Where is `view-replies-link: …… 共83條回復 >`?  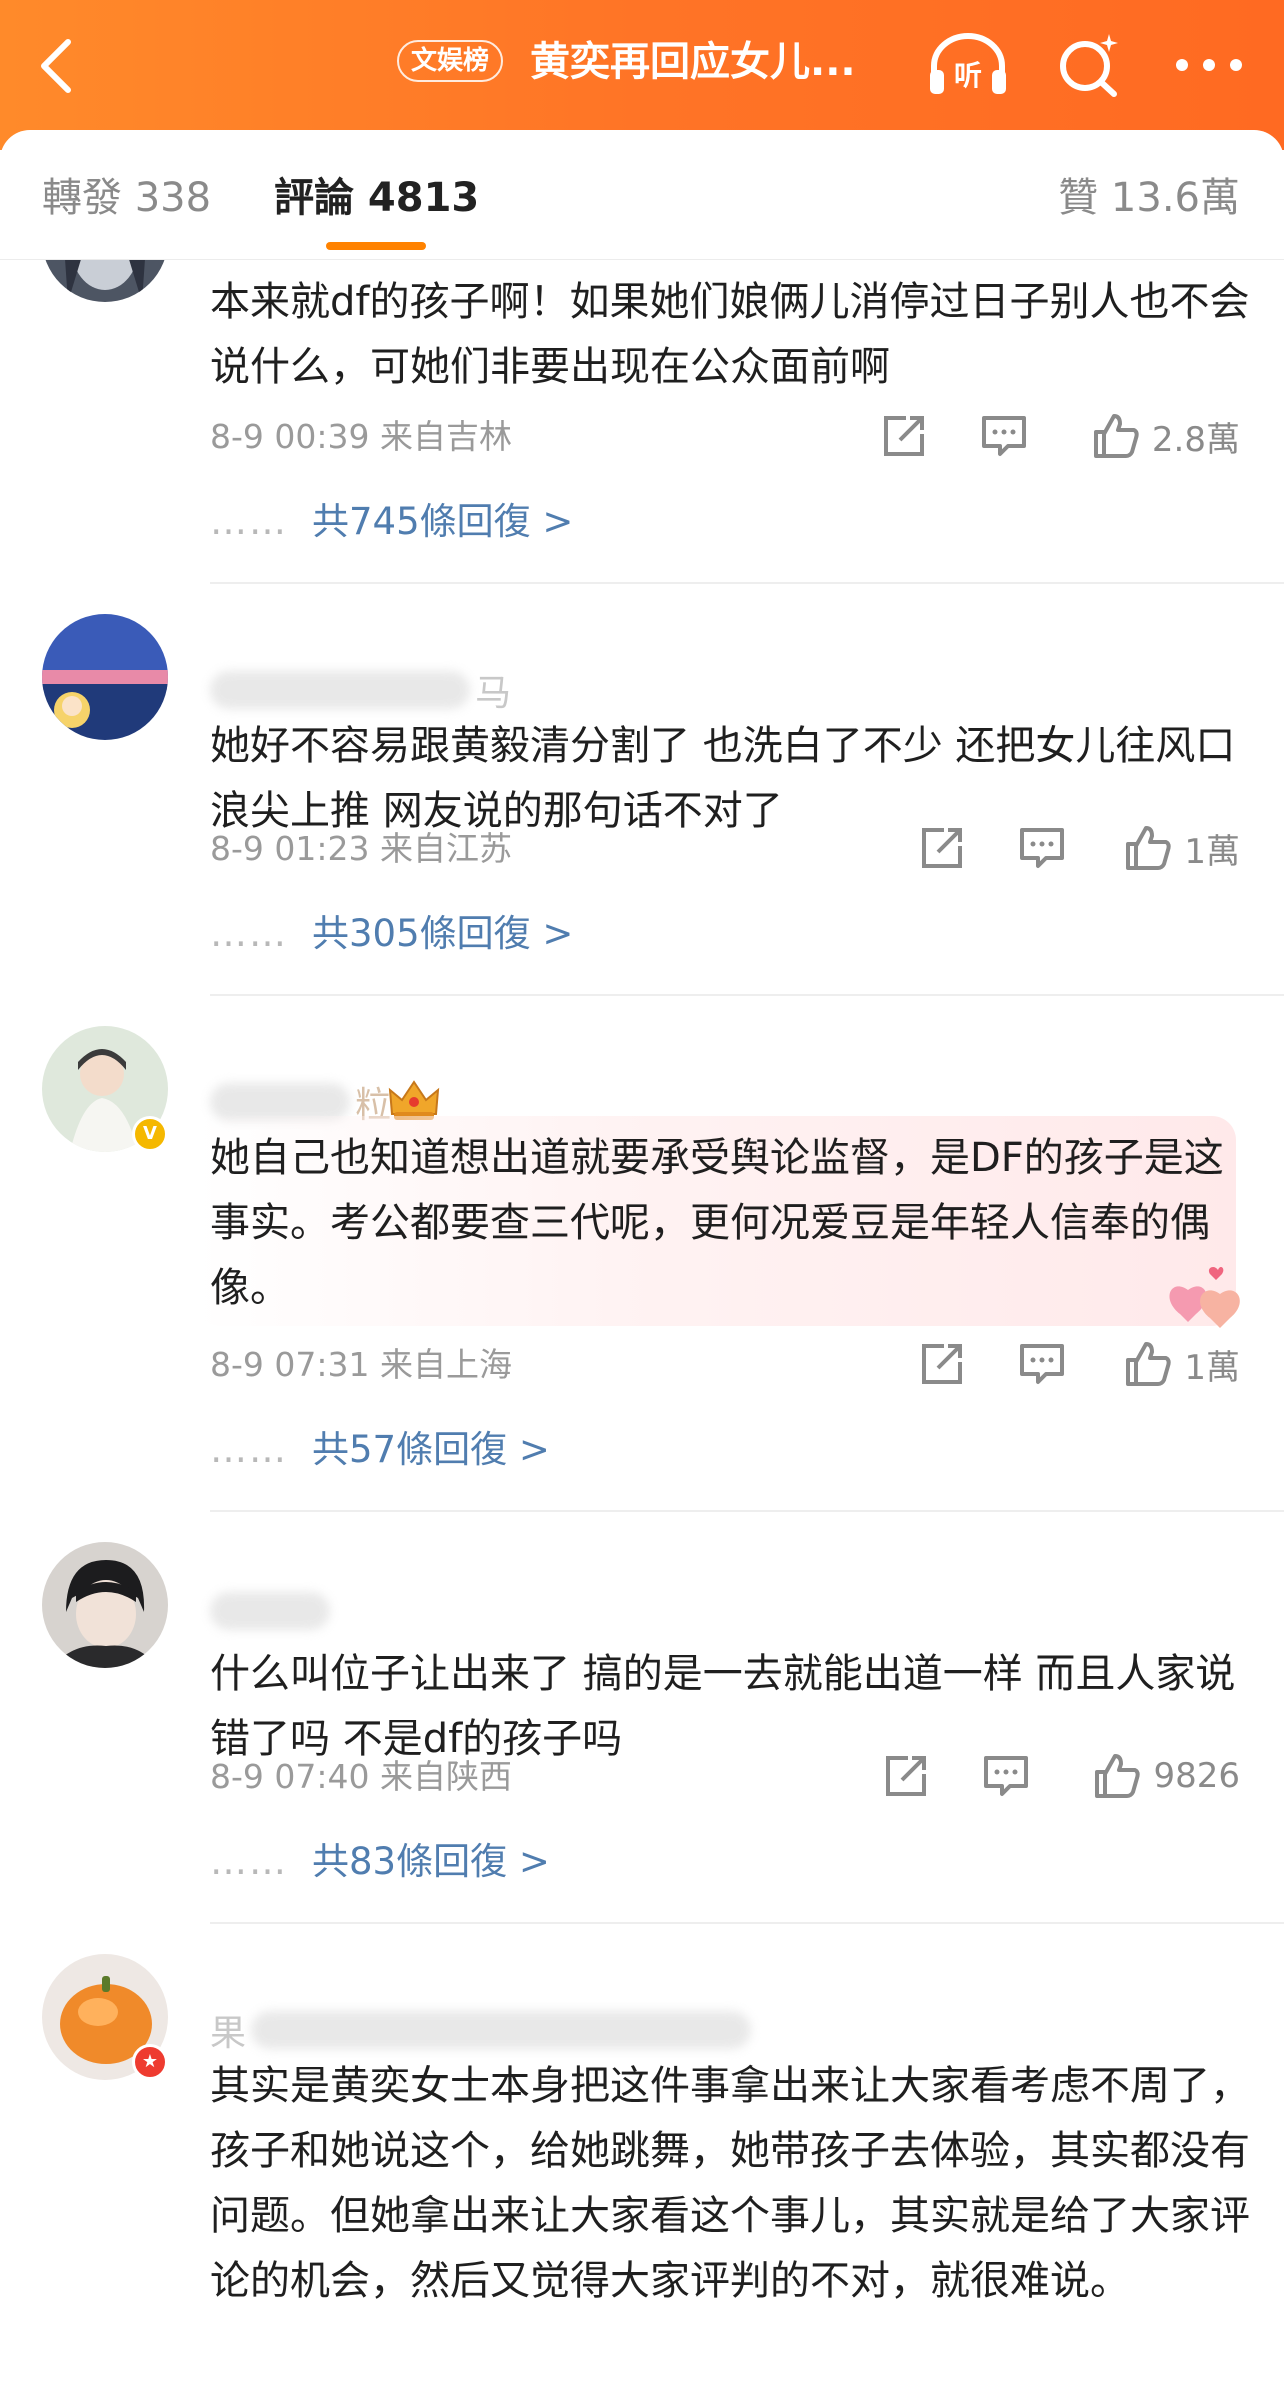 view-replies-link: …… 共83條回復 > is located at coordinates (380, 1862).